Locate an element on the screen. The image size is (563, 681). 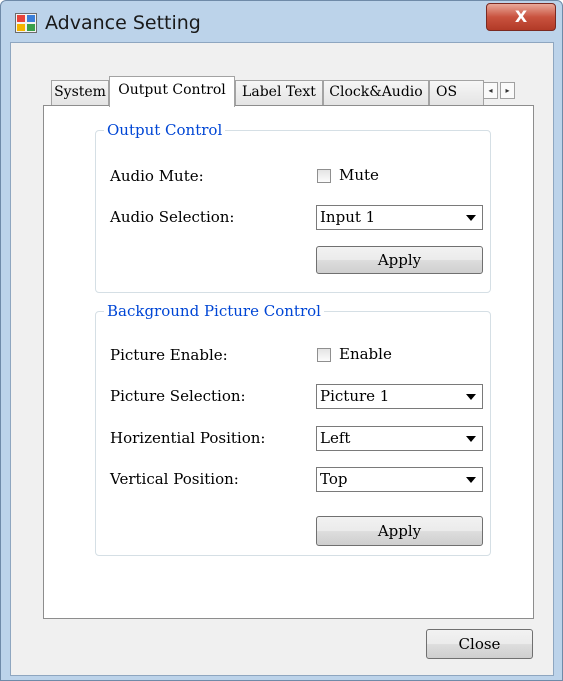
output-apply-button: Apply is located at coordinates (399, 260).